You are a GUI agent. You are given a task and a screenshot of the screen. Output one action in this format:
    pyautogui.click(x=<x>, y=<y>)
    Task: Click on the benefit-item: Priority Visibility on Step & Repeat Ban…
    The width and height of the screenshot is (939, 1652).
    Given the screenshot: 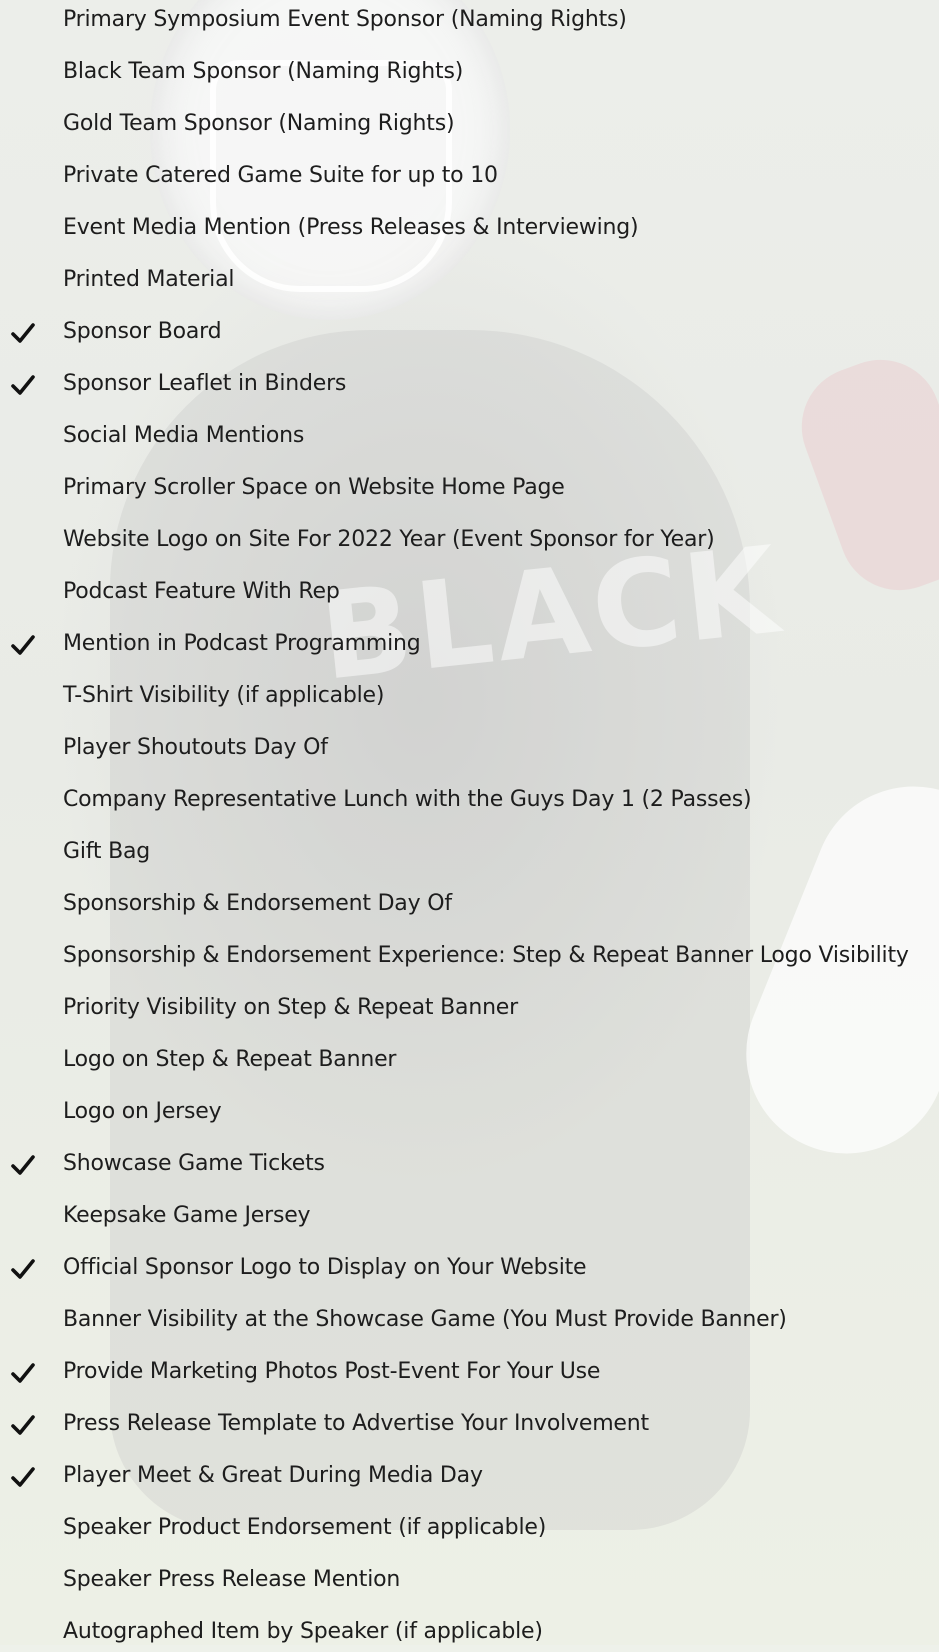 What is the action you would take?
    pyautogui.click(x=469, y=1008)
    